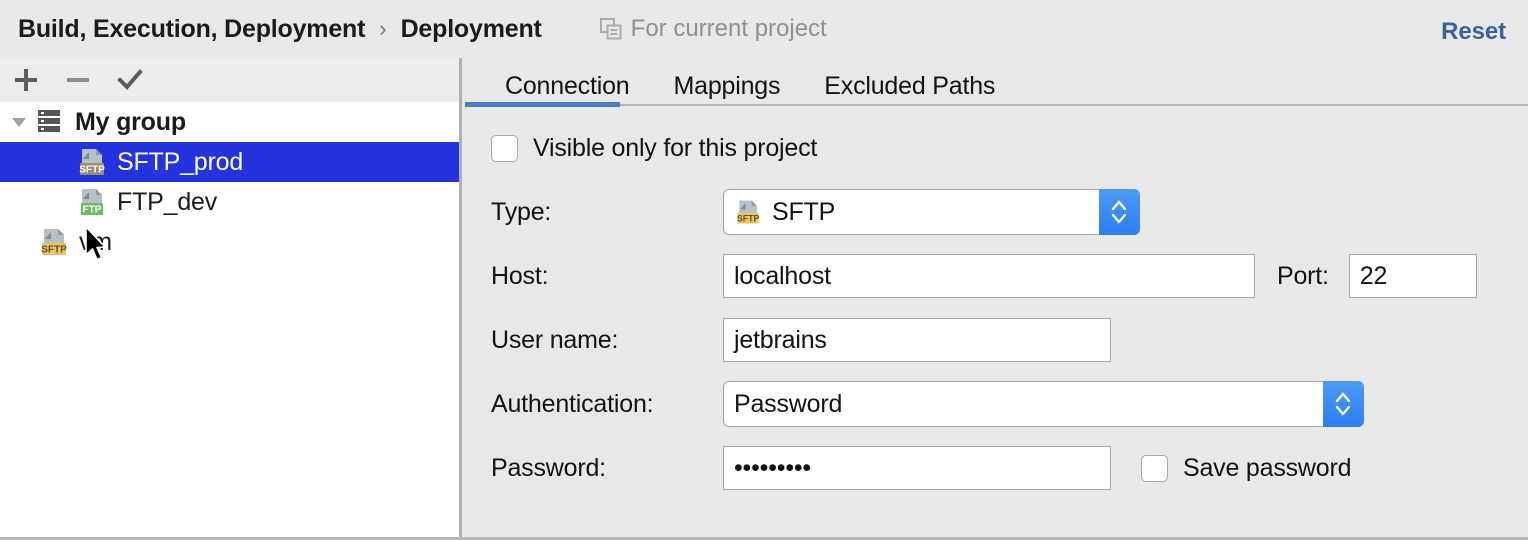  What do you see at coordinates (917, 340) in the screenshot?
I see `username-input: jetbrains` at bounding box center [917, 340].